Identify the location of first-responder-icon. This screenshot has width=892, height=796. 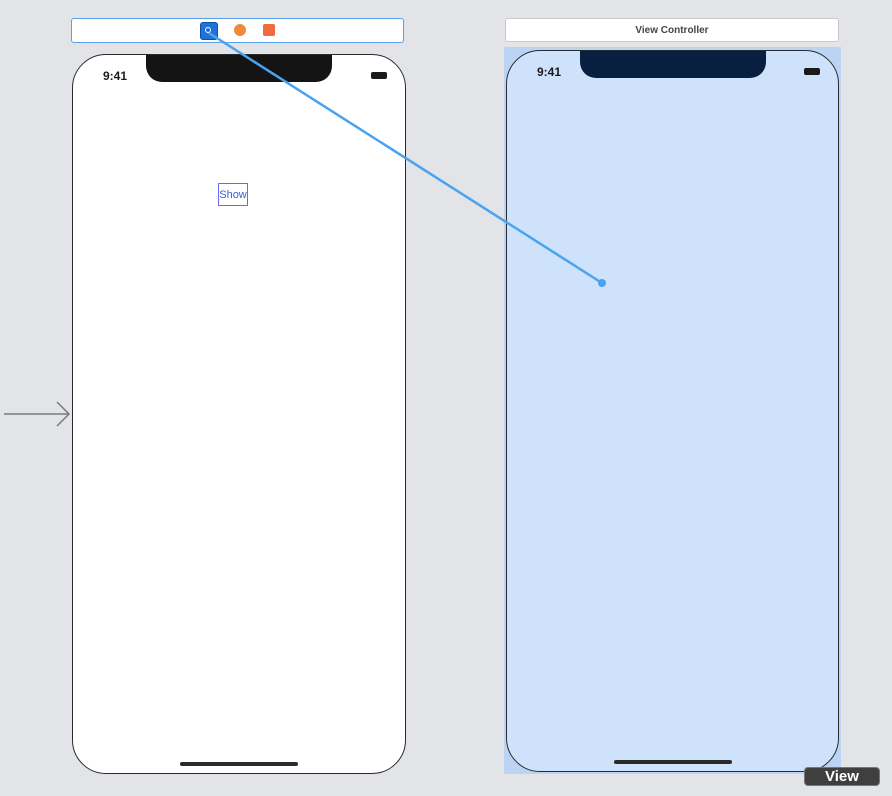
(240, 30).